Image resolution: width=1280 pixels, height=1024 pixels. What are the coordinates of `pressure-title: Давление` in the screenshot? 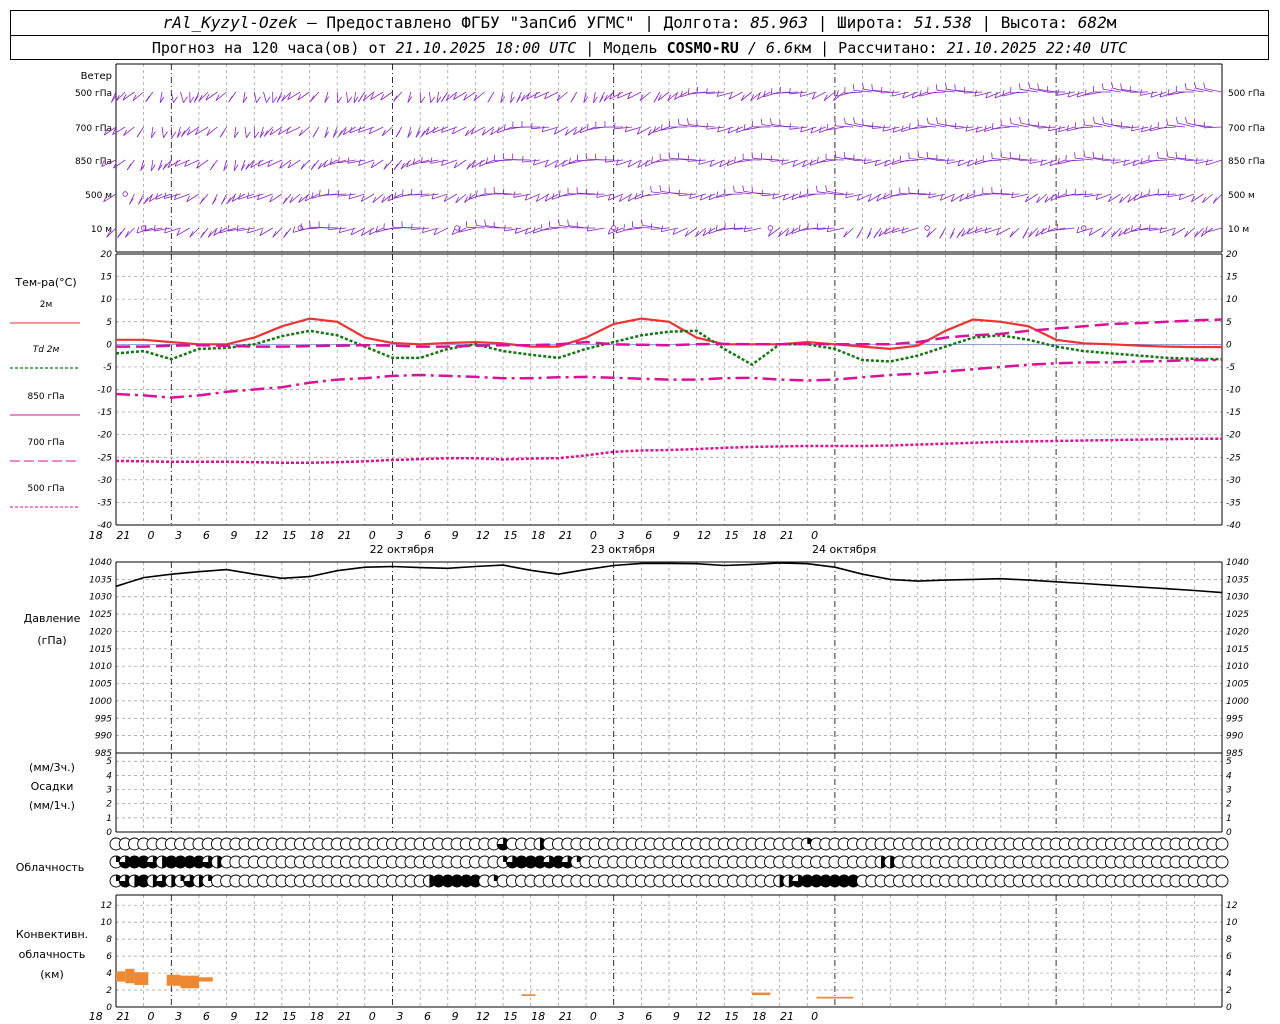 It's located at (52, 618).